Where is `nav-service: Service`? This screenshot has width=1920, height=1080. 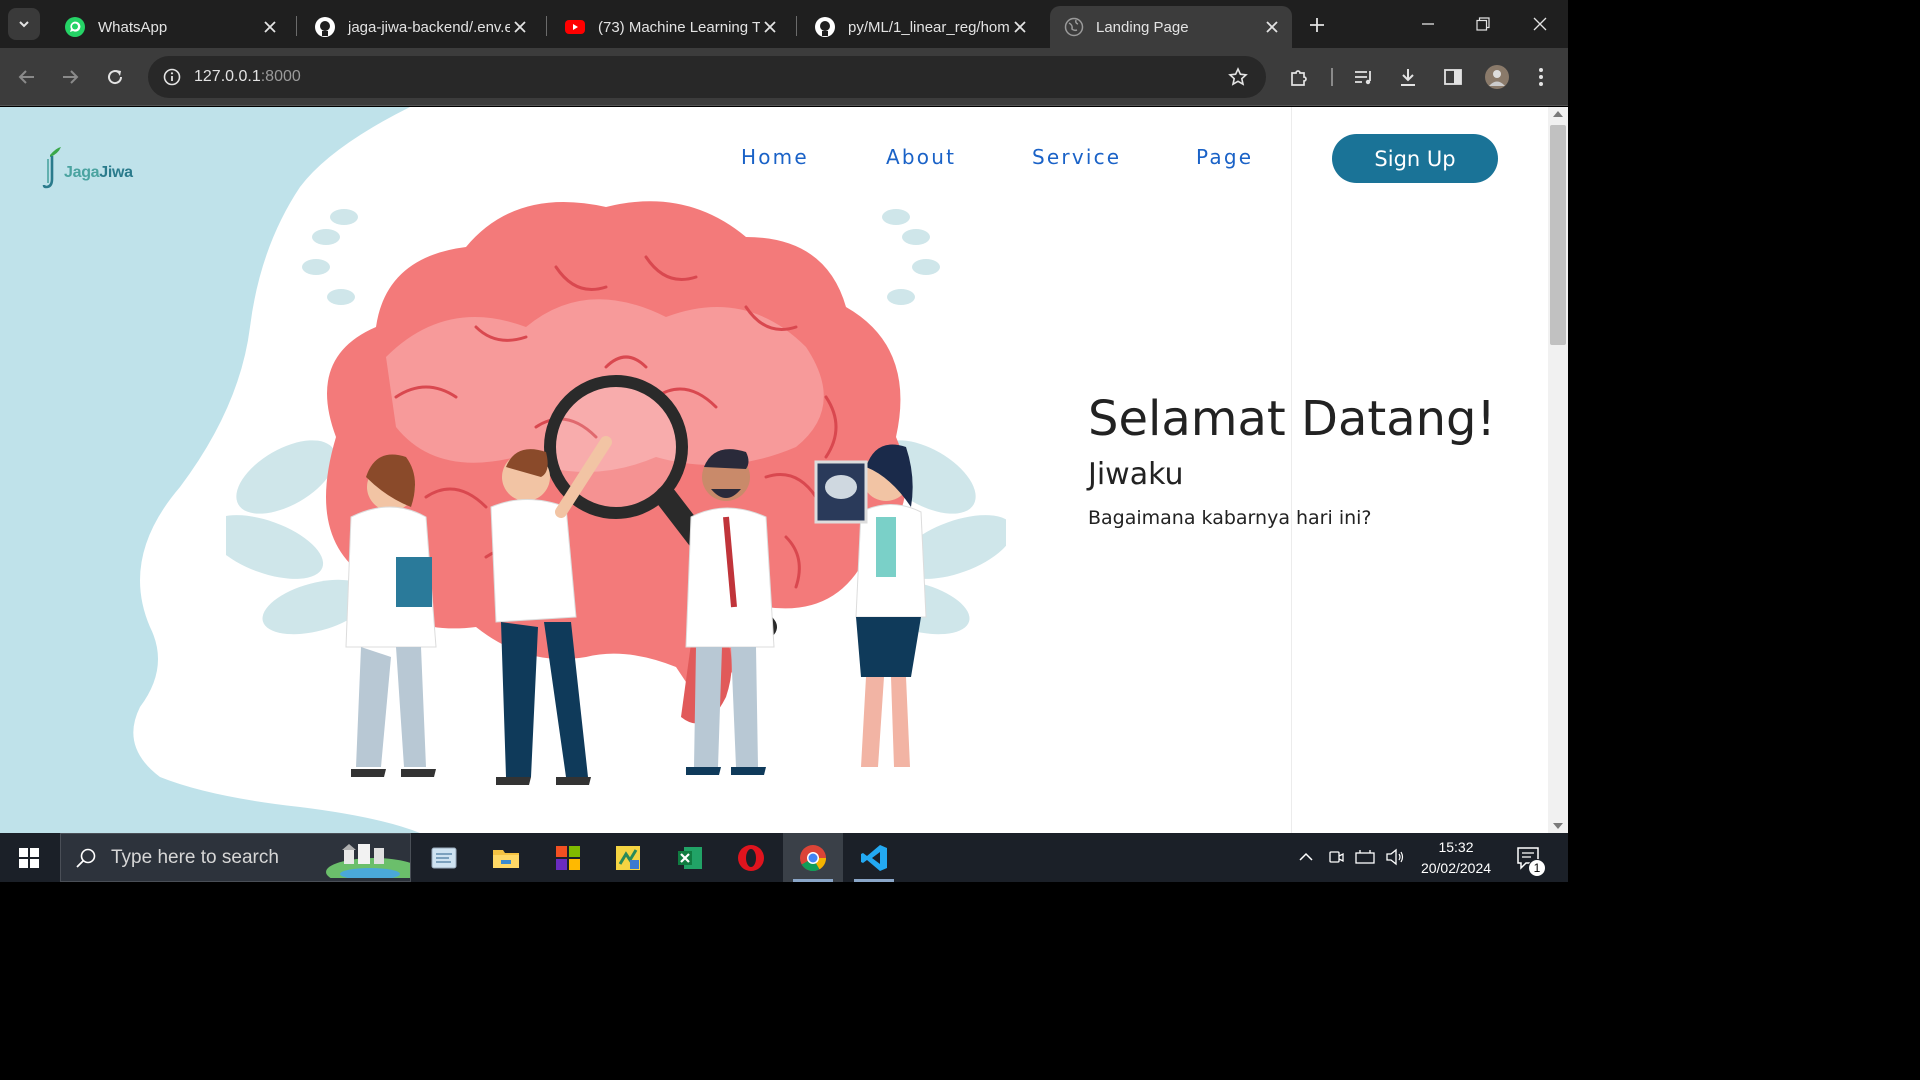
nav-service: Service is located at coordinates (1076, 157).